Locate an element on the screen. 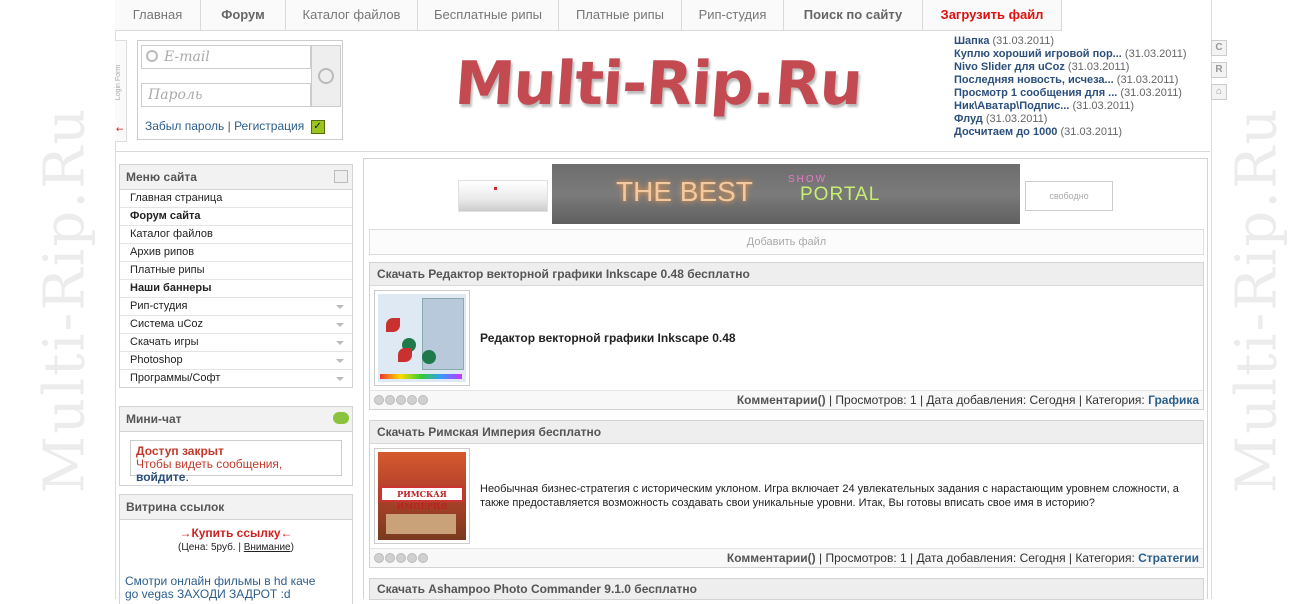 The height and width of the screenshot is (604, 1307). banner-text-portal: PORTAL is located at coordinates (840, 194).